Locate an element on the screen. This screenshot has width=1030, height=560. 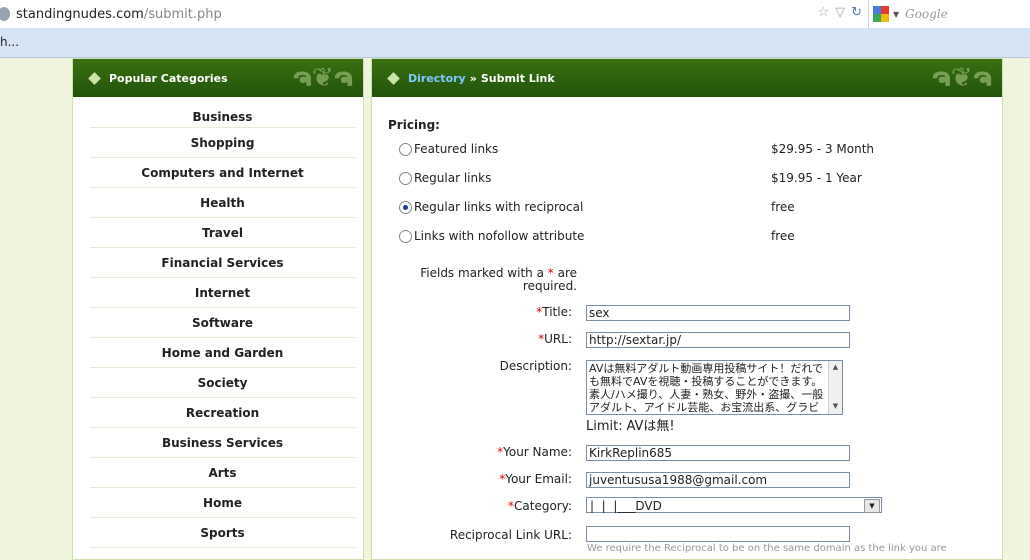
reciprocal-input is located at coordinates (718, 534).